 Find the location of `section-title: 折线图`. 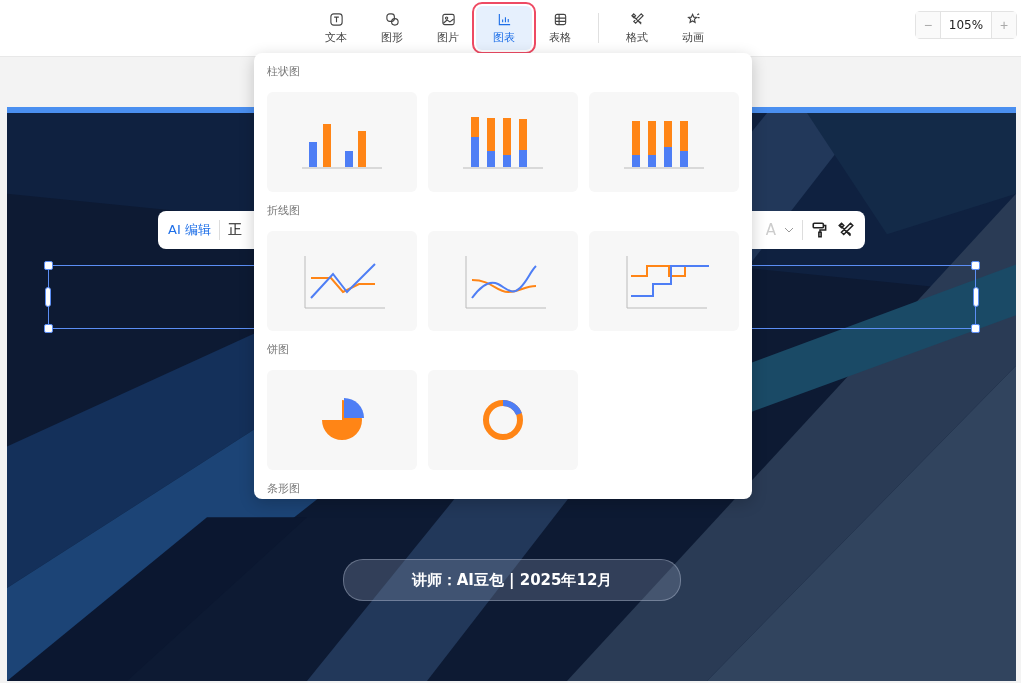

section-title: 折线图 is located at coordinates (284, 211).